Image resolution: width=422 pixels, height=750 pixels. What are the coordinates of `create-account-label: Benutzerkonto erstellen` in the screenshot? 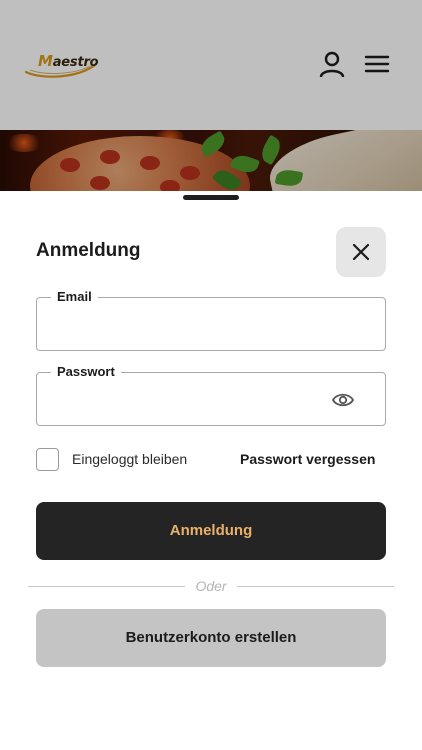 It's located at (211, 637).